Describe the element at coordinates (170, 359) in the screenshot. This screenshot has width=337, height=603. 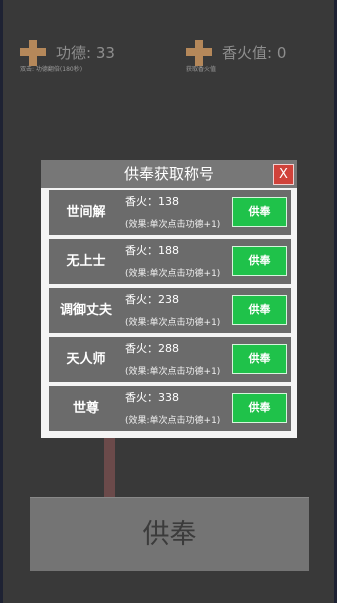
I see `list-item: 天人师 香火：288 (效果:单次点击功德+1) 供奉` at that location.